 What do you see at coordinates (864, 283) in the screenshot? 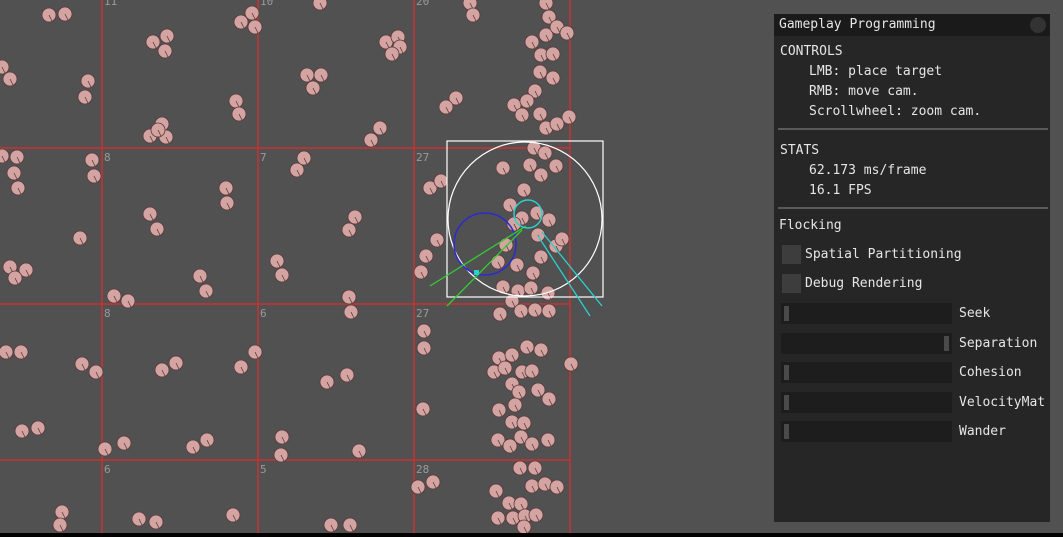
I see `debug-rendering-label: Debug Rendering` at bounding box center [864, 283].